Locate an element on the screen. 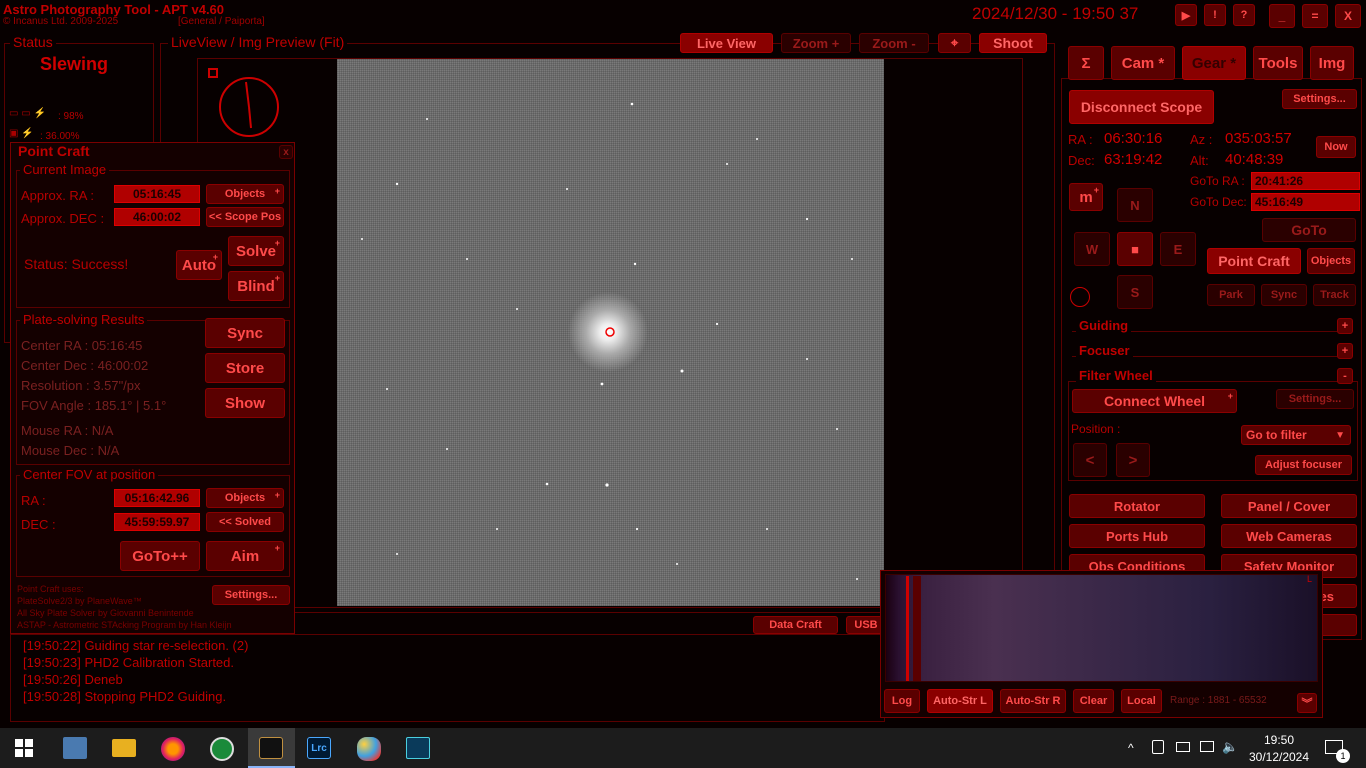  collapse-down-icon: ︾ is located at coordinates (1307, 703).